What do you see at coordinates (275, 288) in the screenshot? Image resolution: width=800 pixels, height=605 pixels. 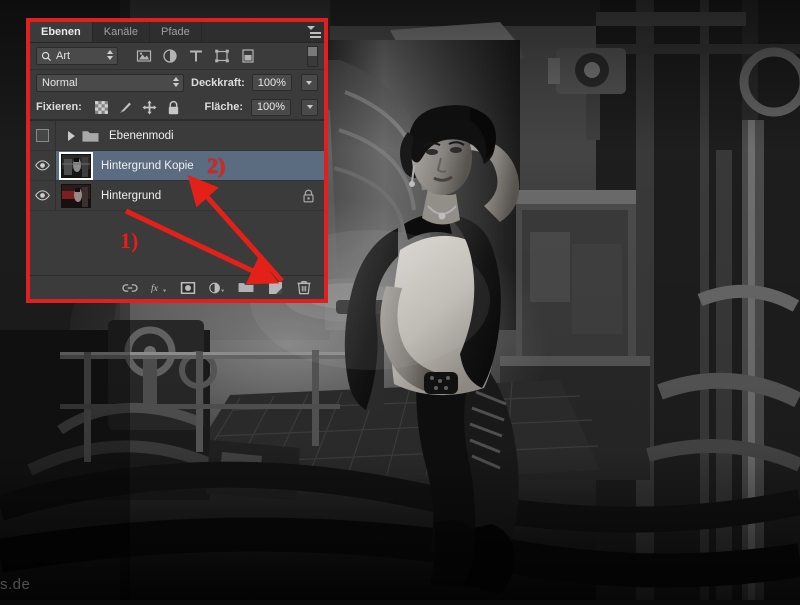 I see `new-layer-button` at bounding box center [275, 288].